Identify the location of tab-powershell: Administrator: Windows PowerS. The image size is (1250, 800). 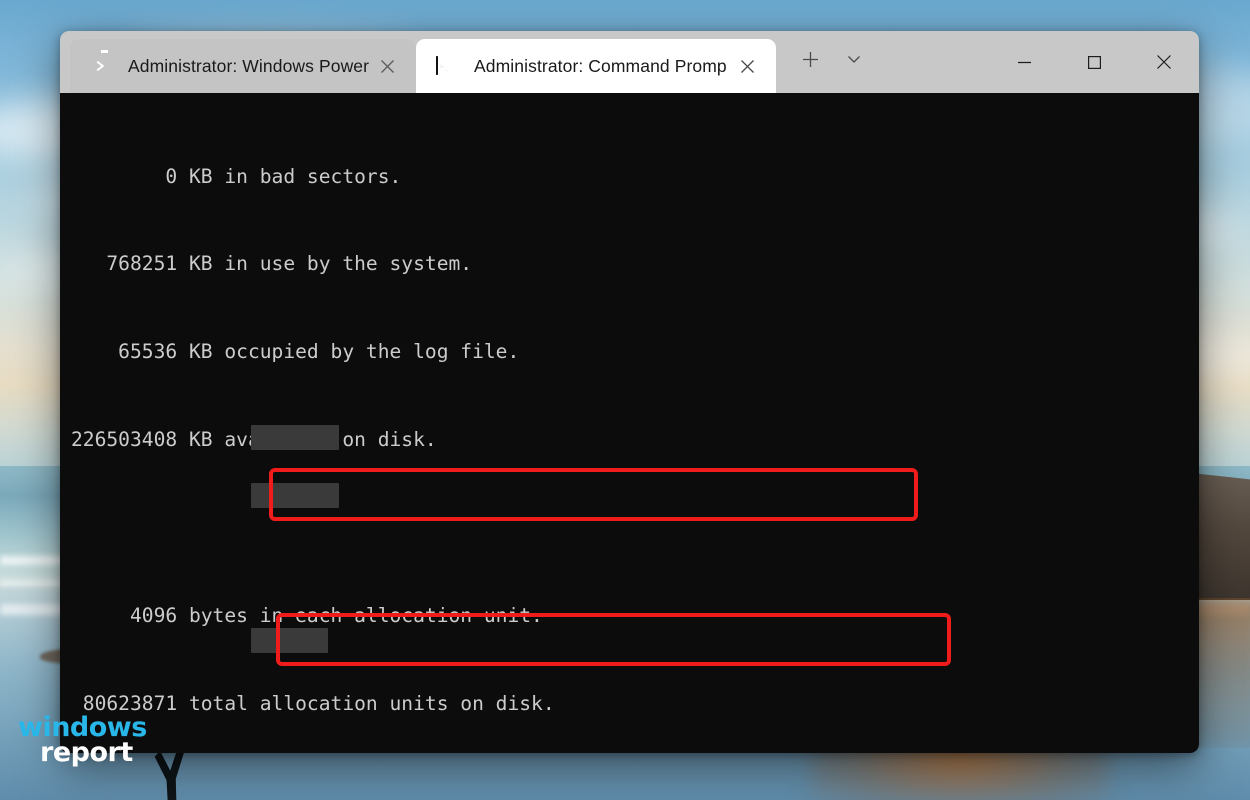
(243, 66).